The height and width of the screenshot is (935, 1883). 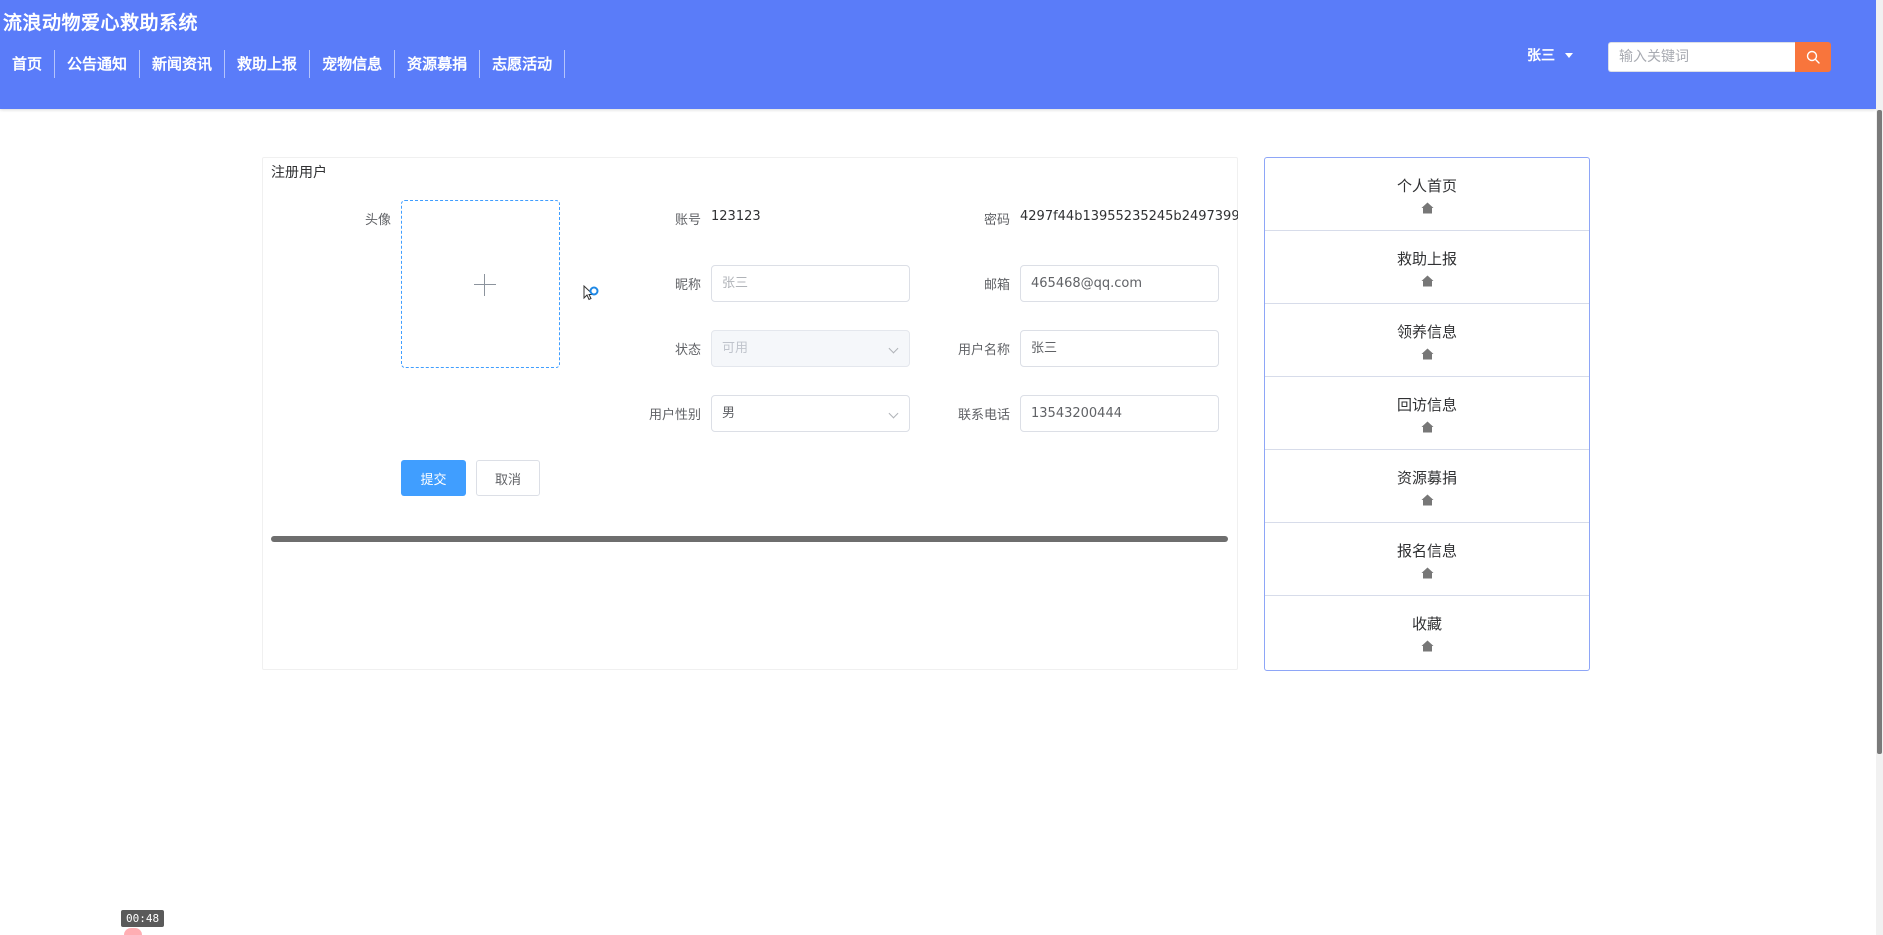 I want to click on search-icon, so click(x=1813, y=57).